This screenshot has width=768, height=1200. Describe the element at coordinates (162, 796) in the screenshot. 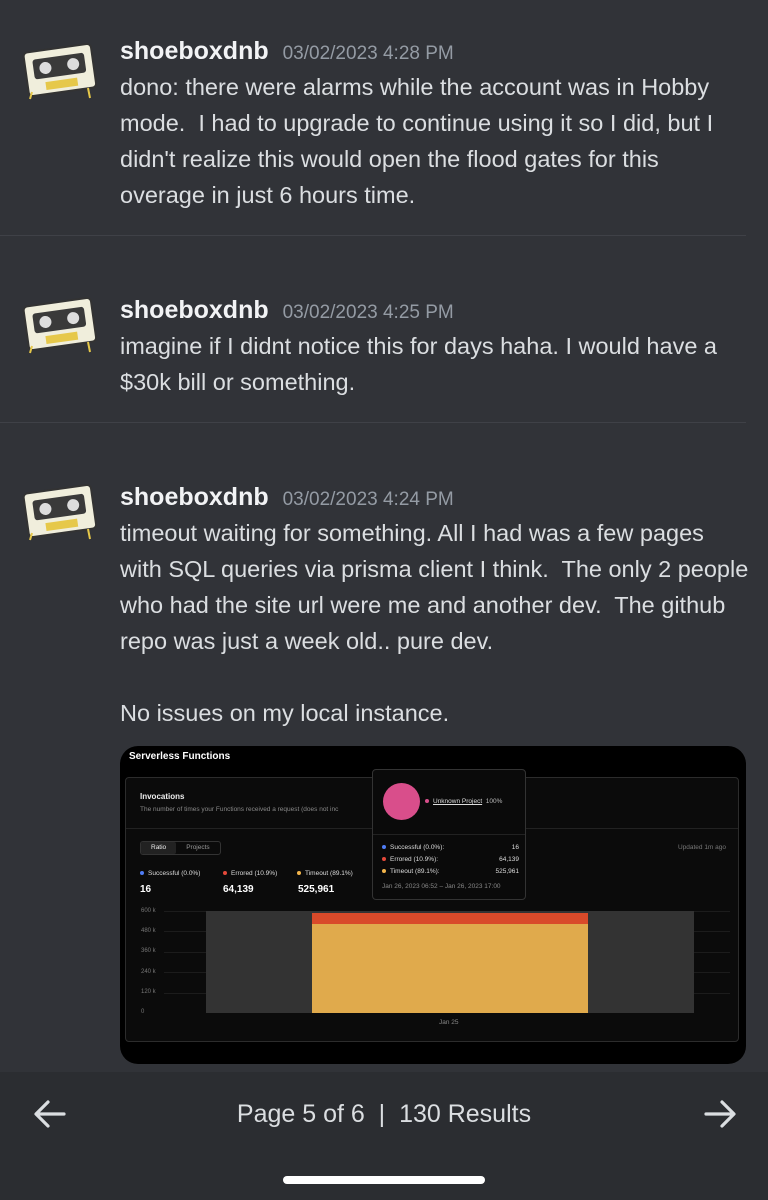

I see `panel-title: Invocations` at that location.